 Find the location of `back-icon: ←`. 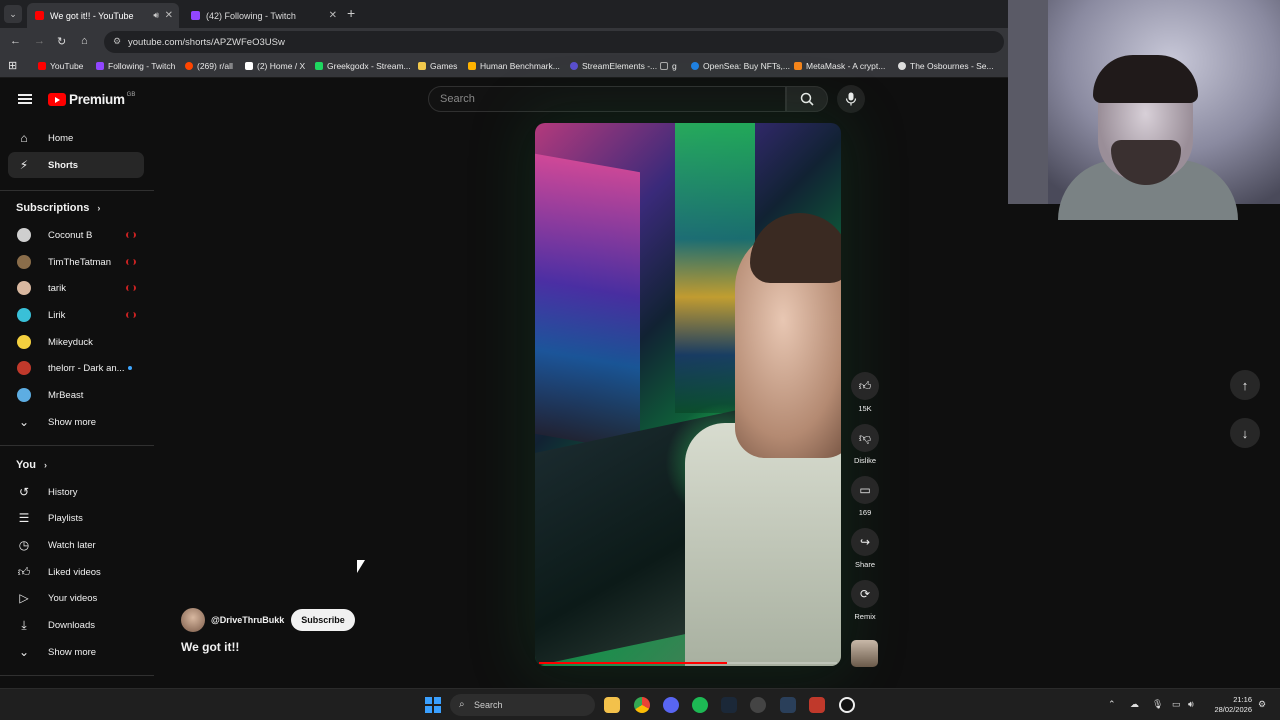

back-icon: ← is located at coordinates (15, 41).